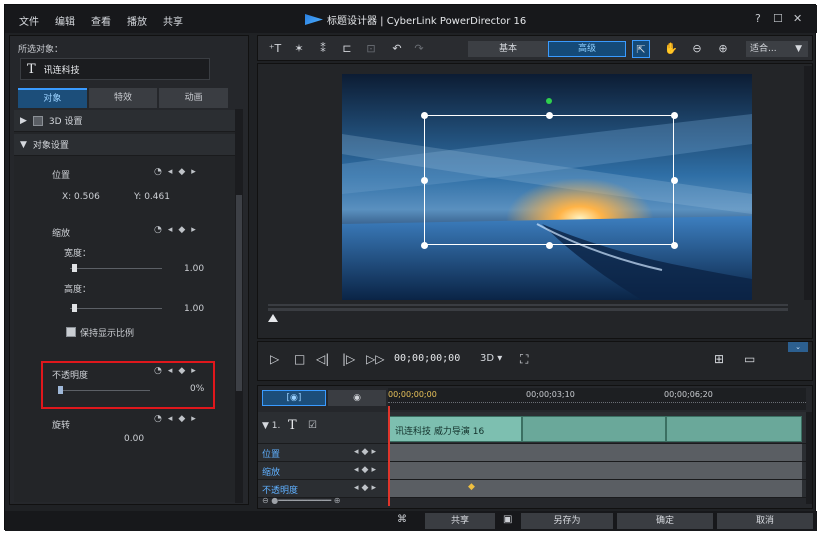 The height and width of the screenshot is (533, 820). Describe the element at coordinates (508, 49) in the screenshot. I see `basic-mode-button: 基本` at that location.